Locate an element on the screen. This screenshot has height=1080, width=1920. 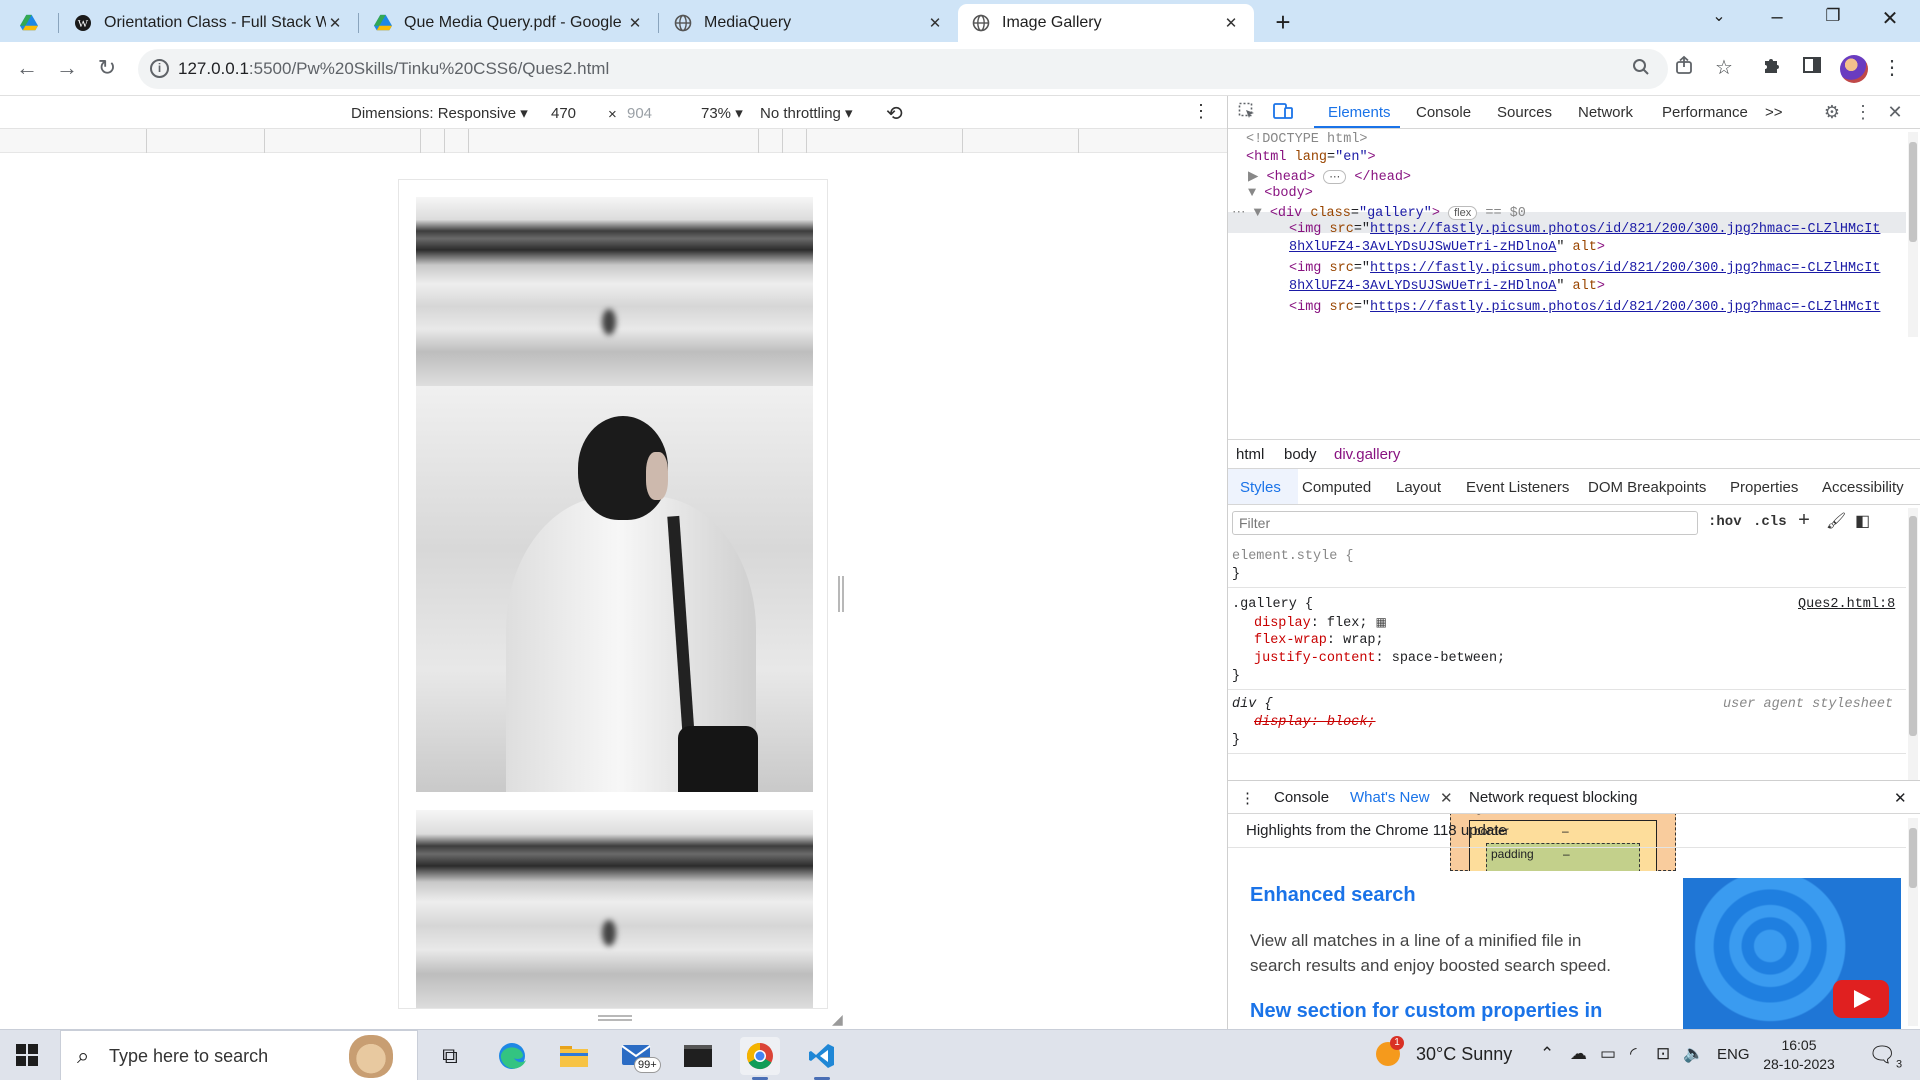
close-whats-new-icon: ✕ is located at coordinates (1446, 798).